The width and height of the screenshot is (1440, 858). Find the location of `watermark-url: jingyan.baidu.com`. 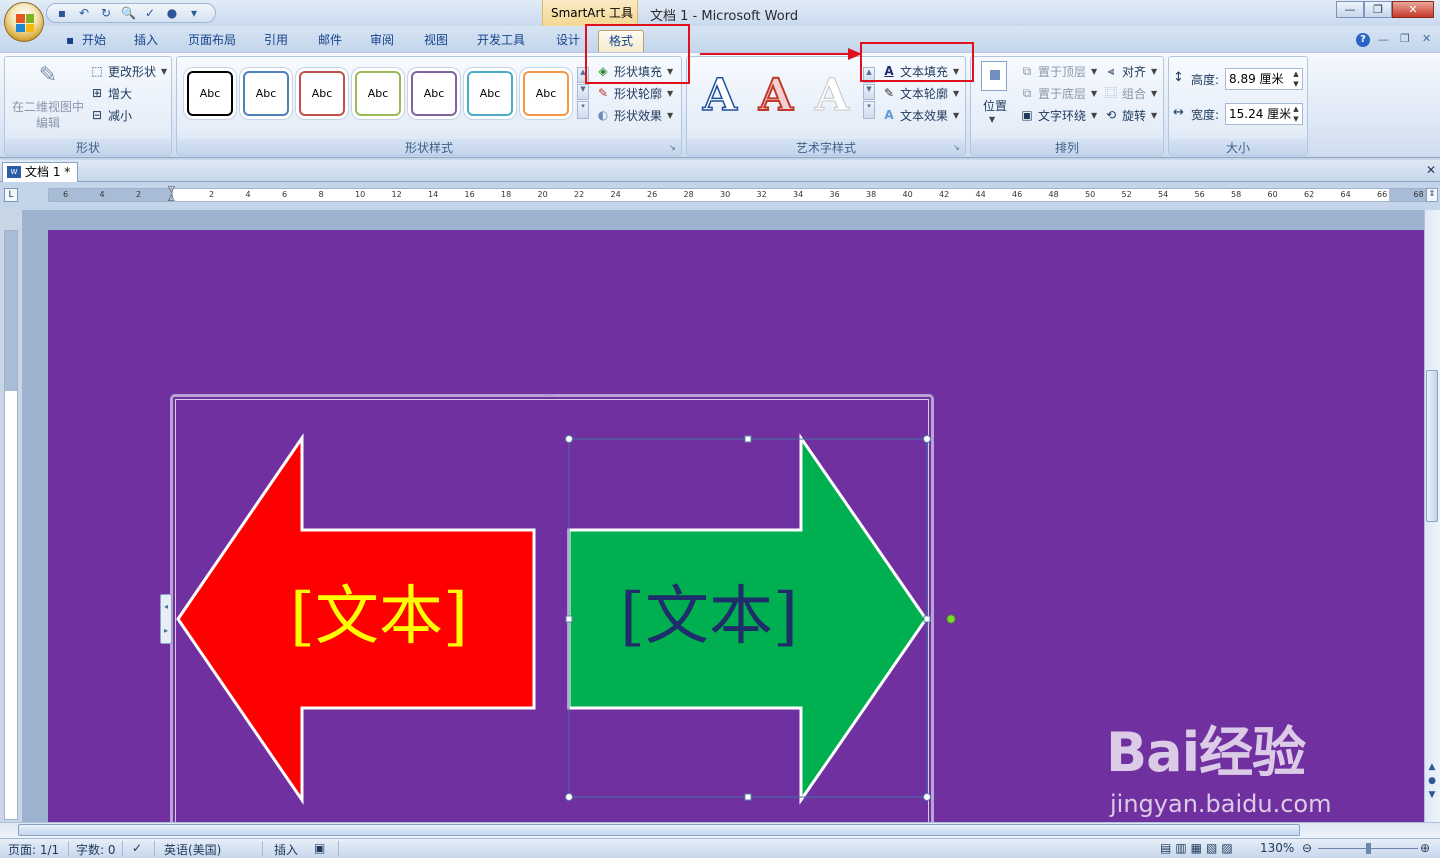

watermark-url: jingyan.baidu.com is located at coordinates (1221, 804).